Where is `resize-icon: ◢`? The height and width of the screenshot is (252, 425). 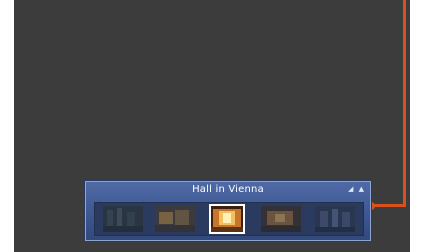
resize-icon: ◢ is located at coordinates (350, 189).